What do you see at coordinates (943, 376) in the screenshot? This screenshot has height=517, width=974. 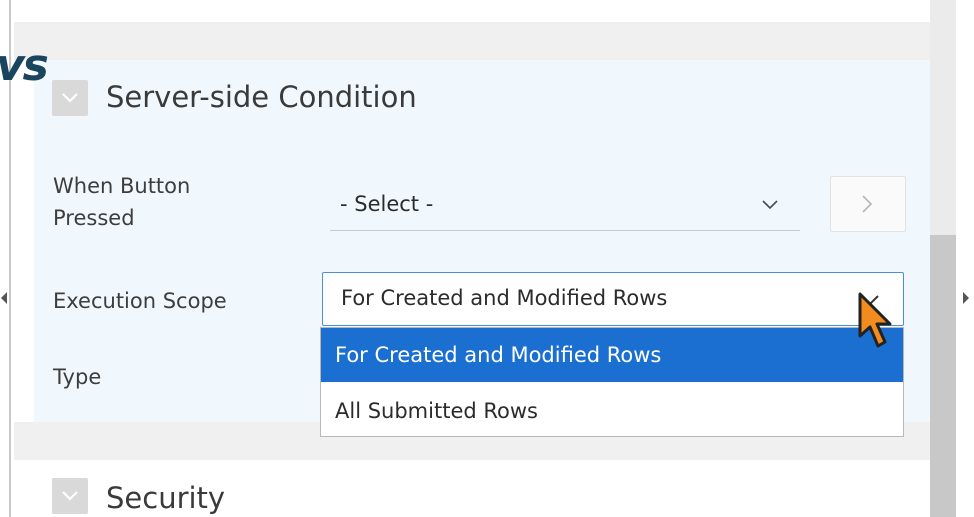 I see `vertical-scrollbar-thumb` at bounding box center [943, 376].